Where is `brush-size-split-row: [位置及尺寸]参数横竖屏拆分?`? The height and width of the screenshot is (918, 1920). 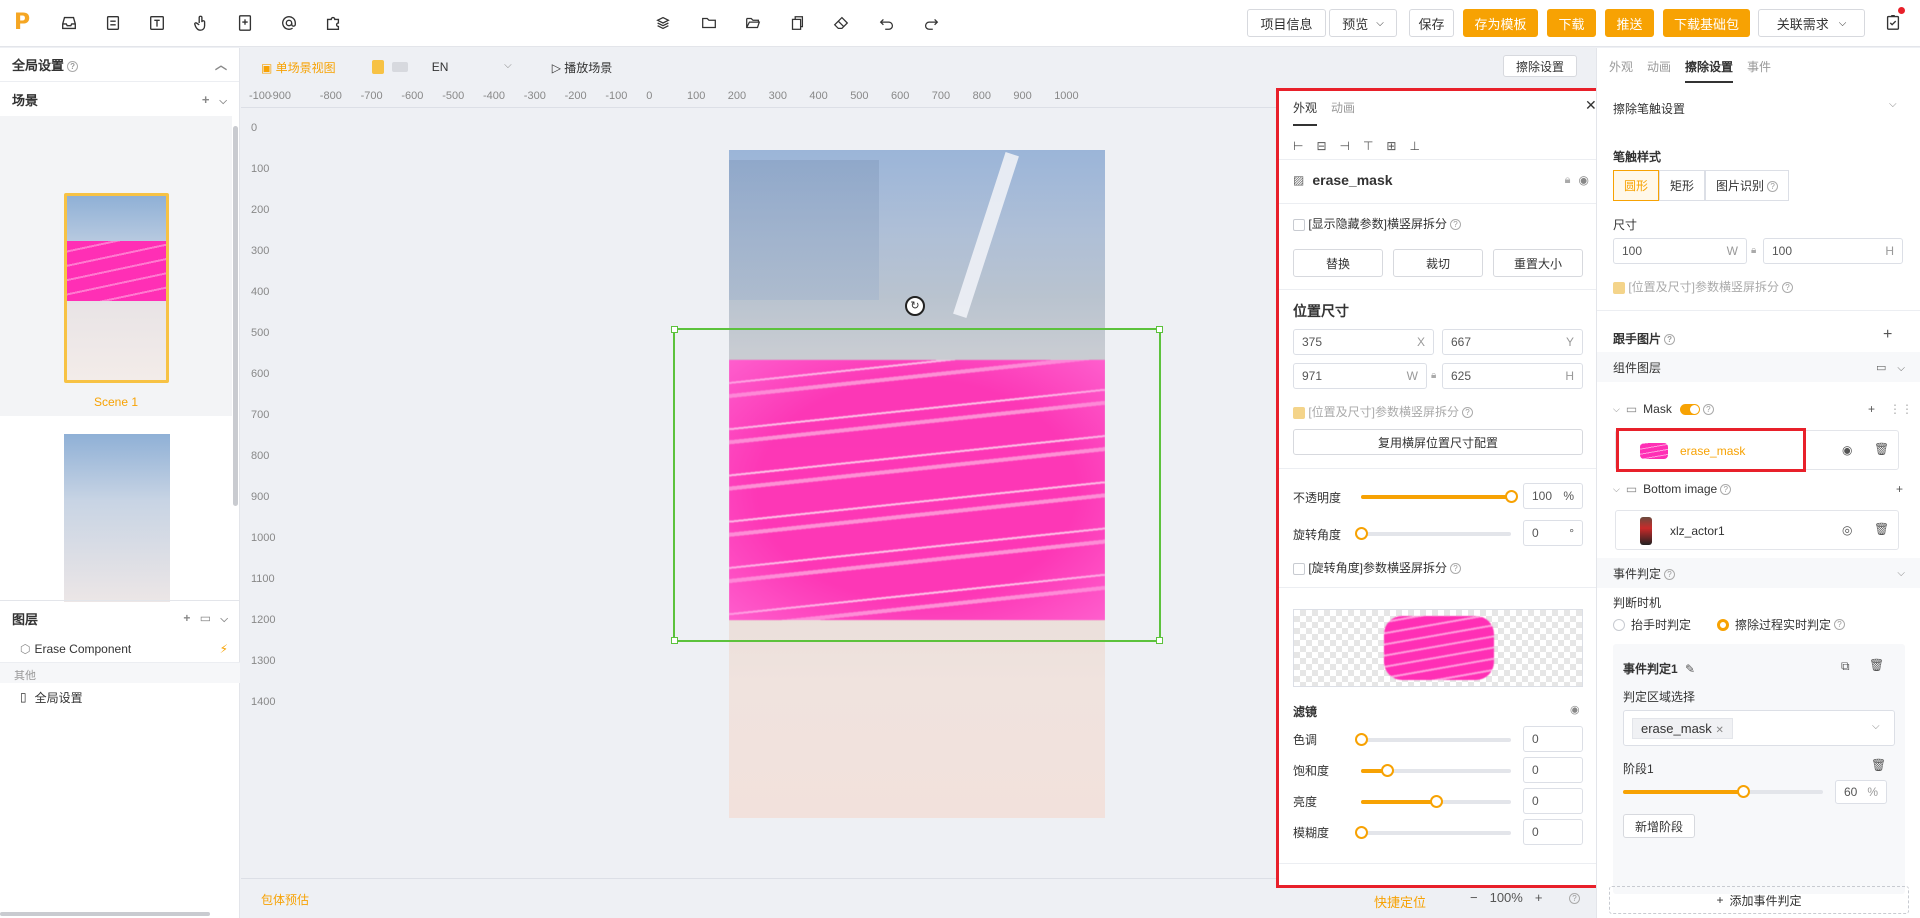
brush-size-split-row: [位置及尺寸]参数横竖屏拆分? is located at coordinates (1703, 286).